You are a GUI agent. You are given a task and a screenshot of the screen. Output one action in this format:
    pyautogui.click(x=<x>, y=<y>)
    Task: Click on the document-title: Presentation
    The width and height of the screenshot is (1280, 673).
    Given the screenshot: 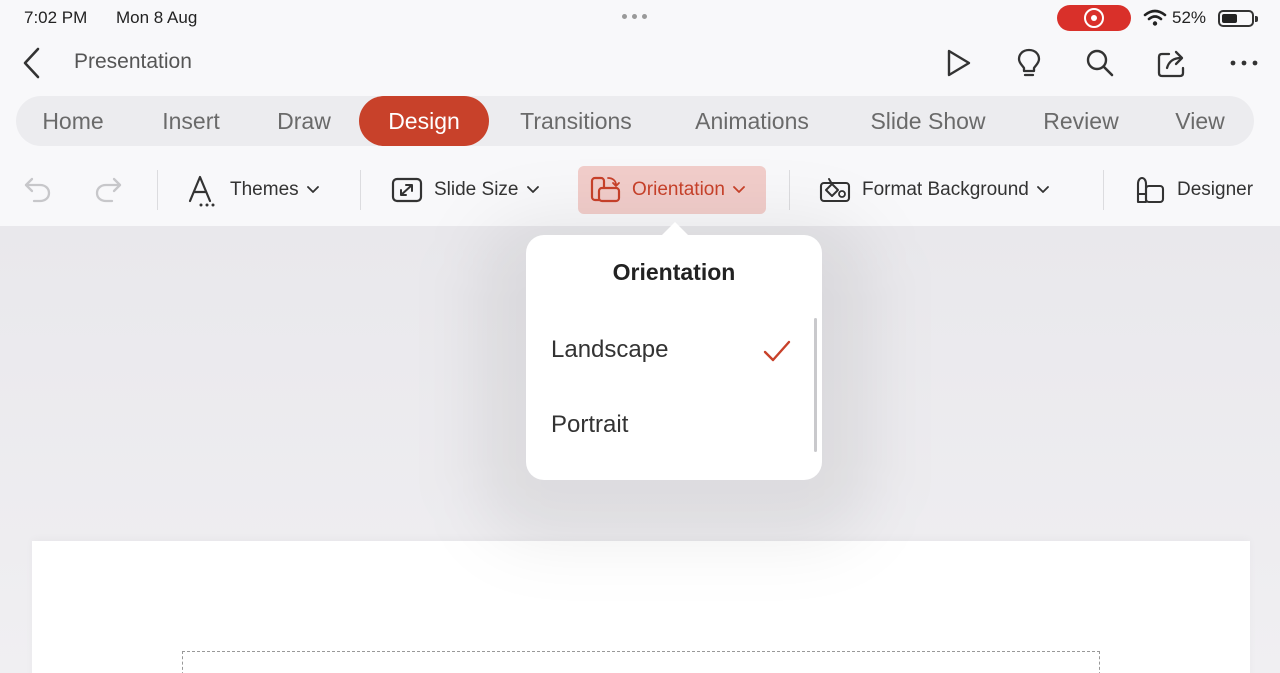 What is the action you would take?
    pyautogui.click(x=133, y=62)
    